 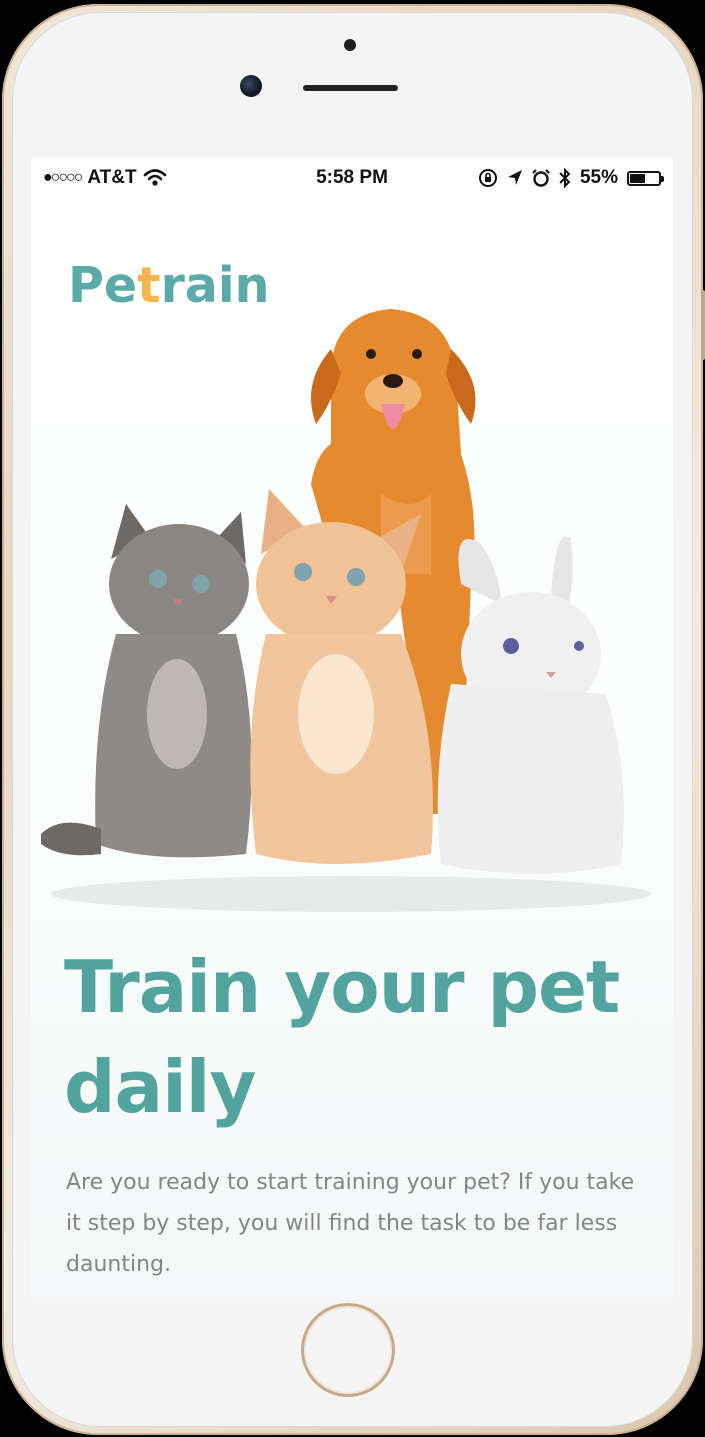 I want to click on gray-kitten-illustration, so click(x=146, y=681).